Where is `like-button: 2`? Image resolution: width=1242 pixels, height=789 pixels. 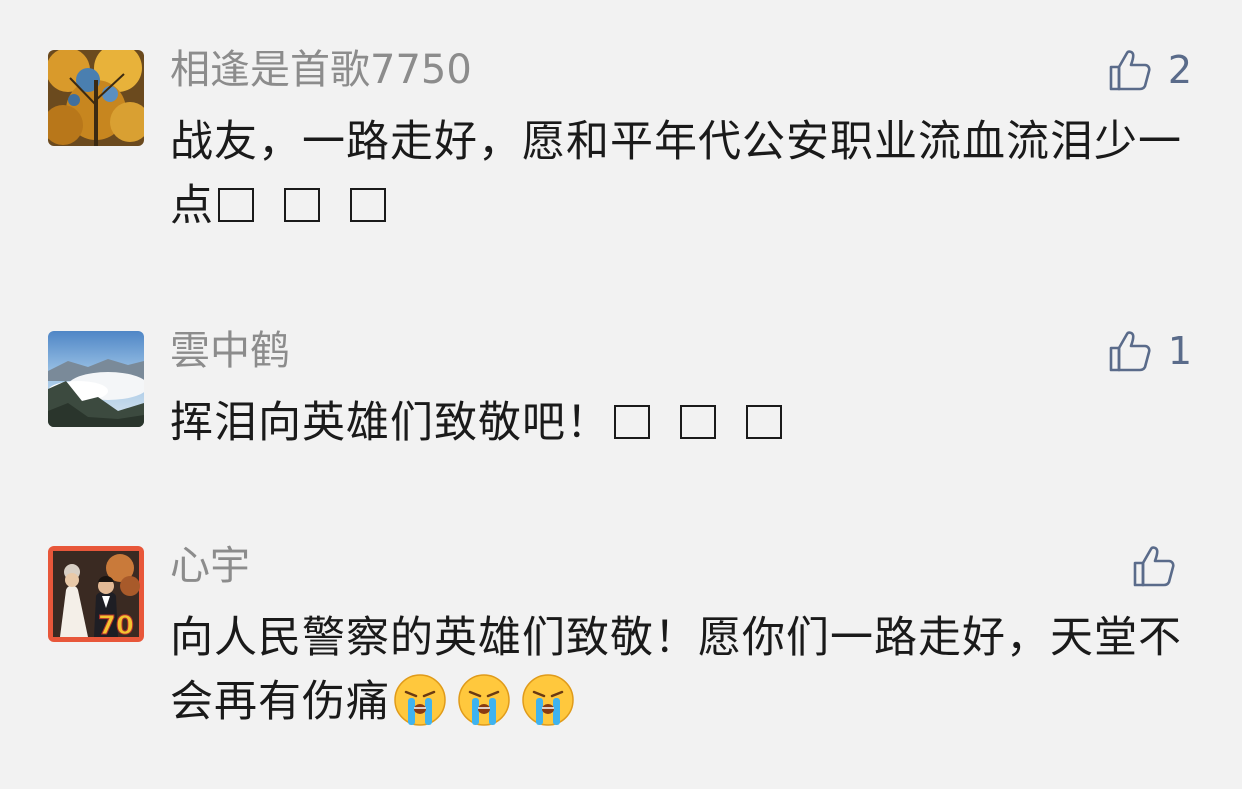 like-button: 2 is located at coordinates (1150, 70).